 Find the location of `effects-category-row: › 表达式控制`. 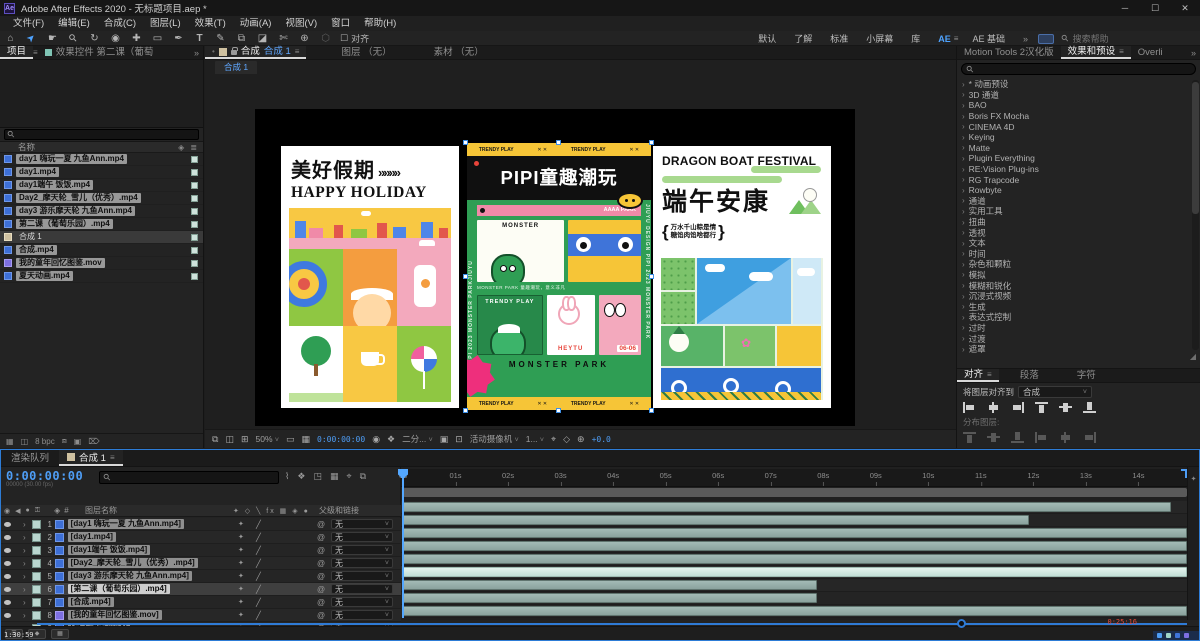

effects-category-row: › 表达式控制 is located at coordinates (1075, 317).